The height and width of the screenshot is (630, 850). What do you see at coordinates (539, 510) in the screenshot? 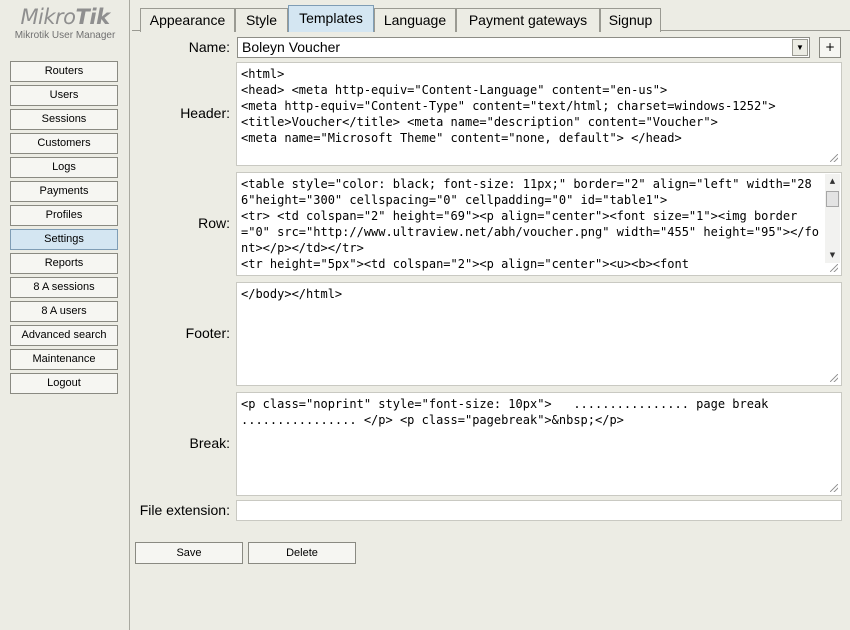
I see `file-extension-input` at bounding box center [539, 510].